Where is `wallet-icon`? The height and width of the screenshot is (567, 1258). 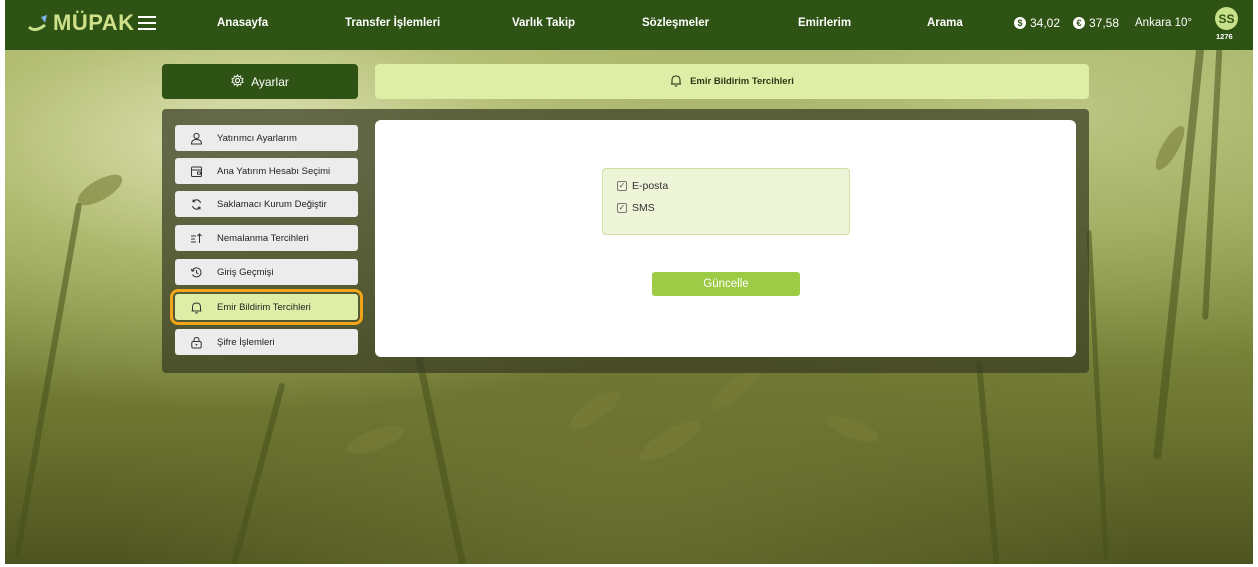
wallet-icon is located at coordinates (196, 171).